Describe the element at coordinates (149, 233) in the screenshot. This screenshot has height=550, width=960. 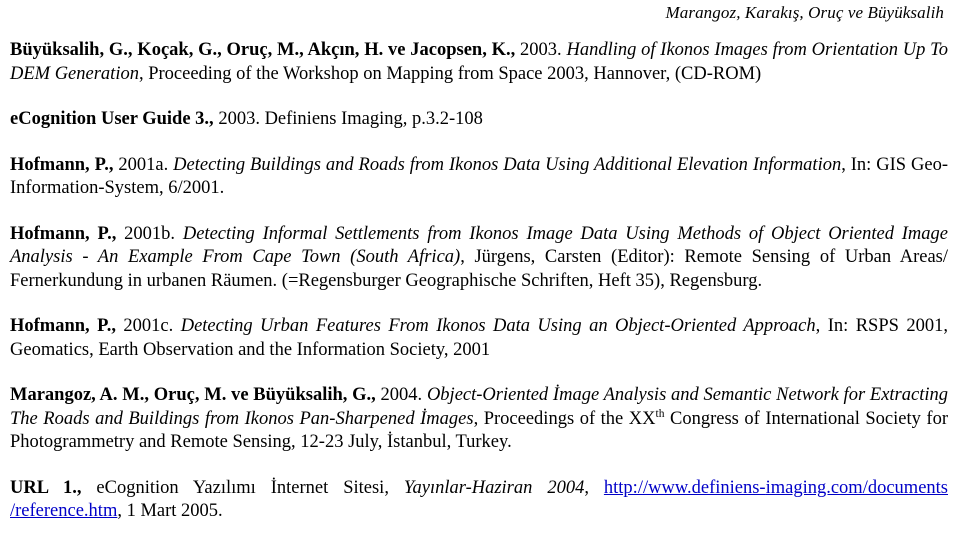
I see `reference-year: 2001b.` at that location.